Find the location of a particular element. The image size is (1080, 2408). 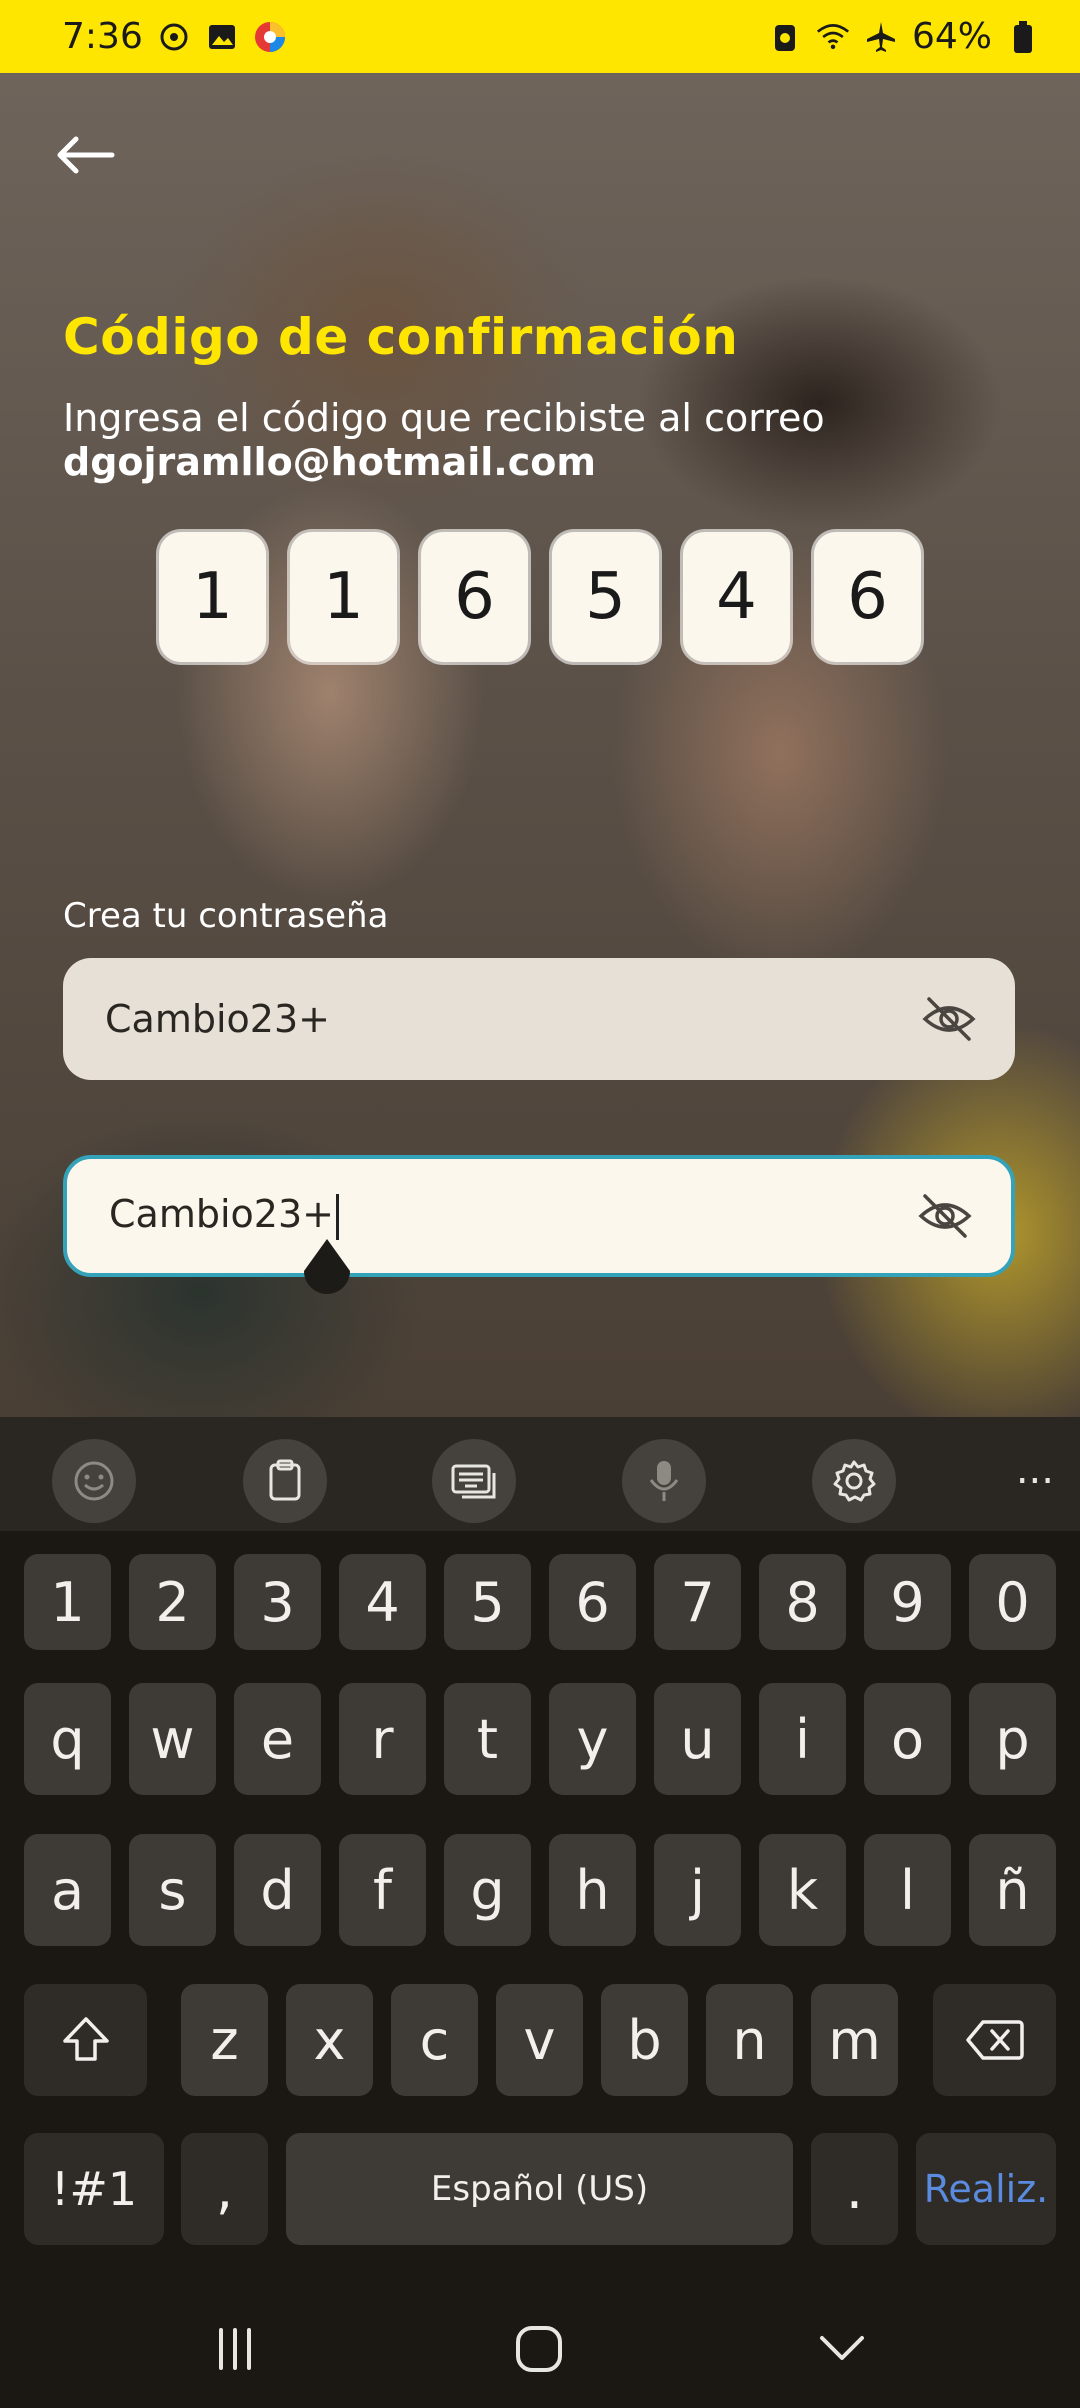

key-h: h is located at coordinates (592, 1890).